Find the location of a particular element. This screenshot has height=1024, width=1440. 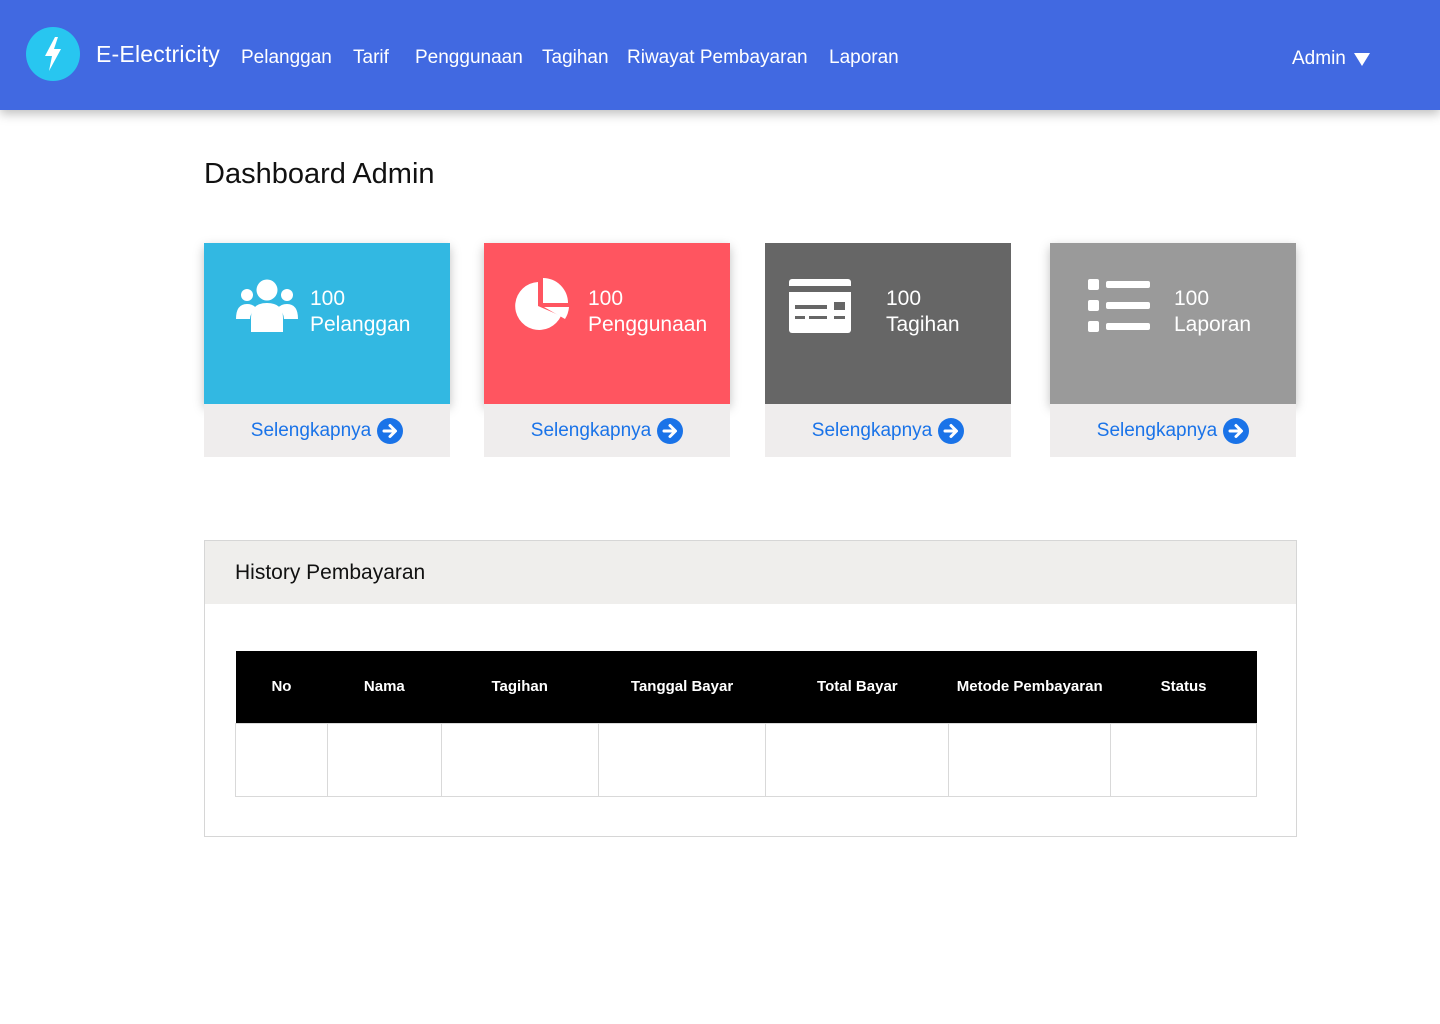

caret-down-icon is located at coordinates (1361, 59).